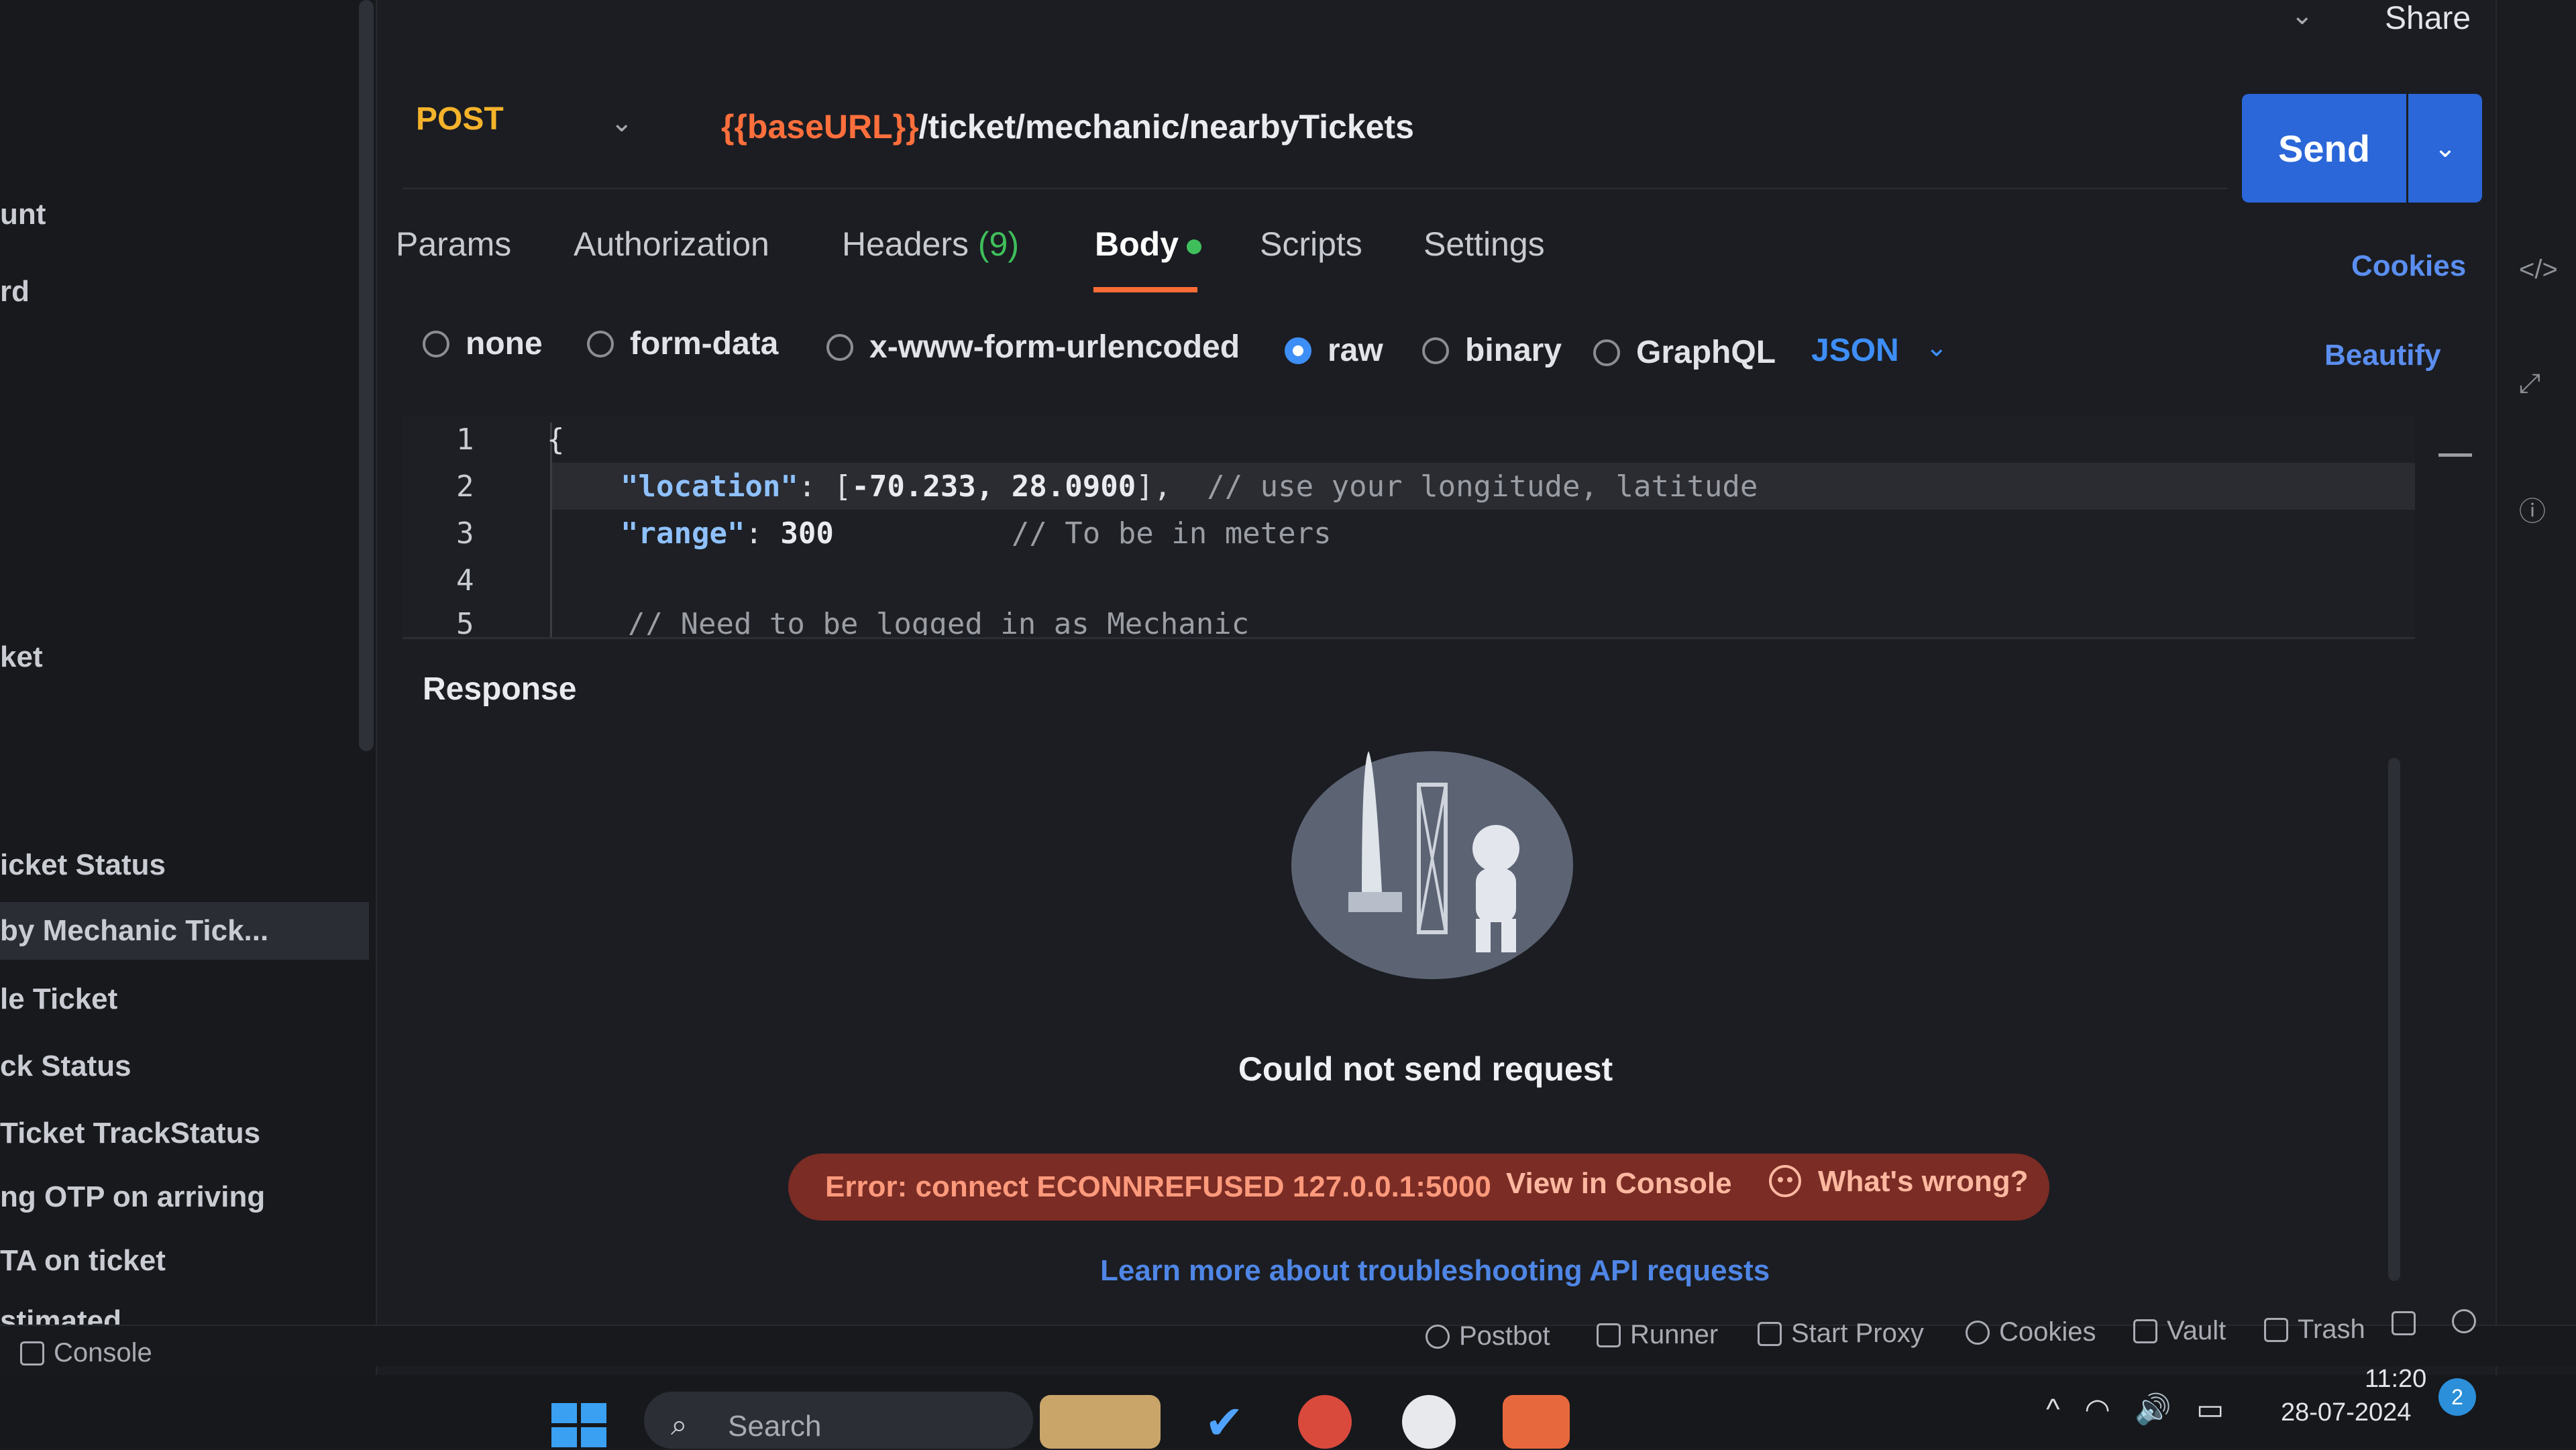 The image size is (2576, 1450). I want to click on sidebar-item: icket Status, so click(83, 865).